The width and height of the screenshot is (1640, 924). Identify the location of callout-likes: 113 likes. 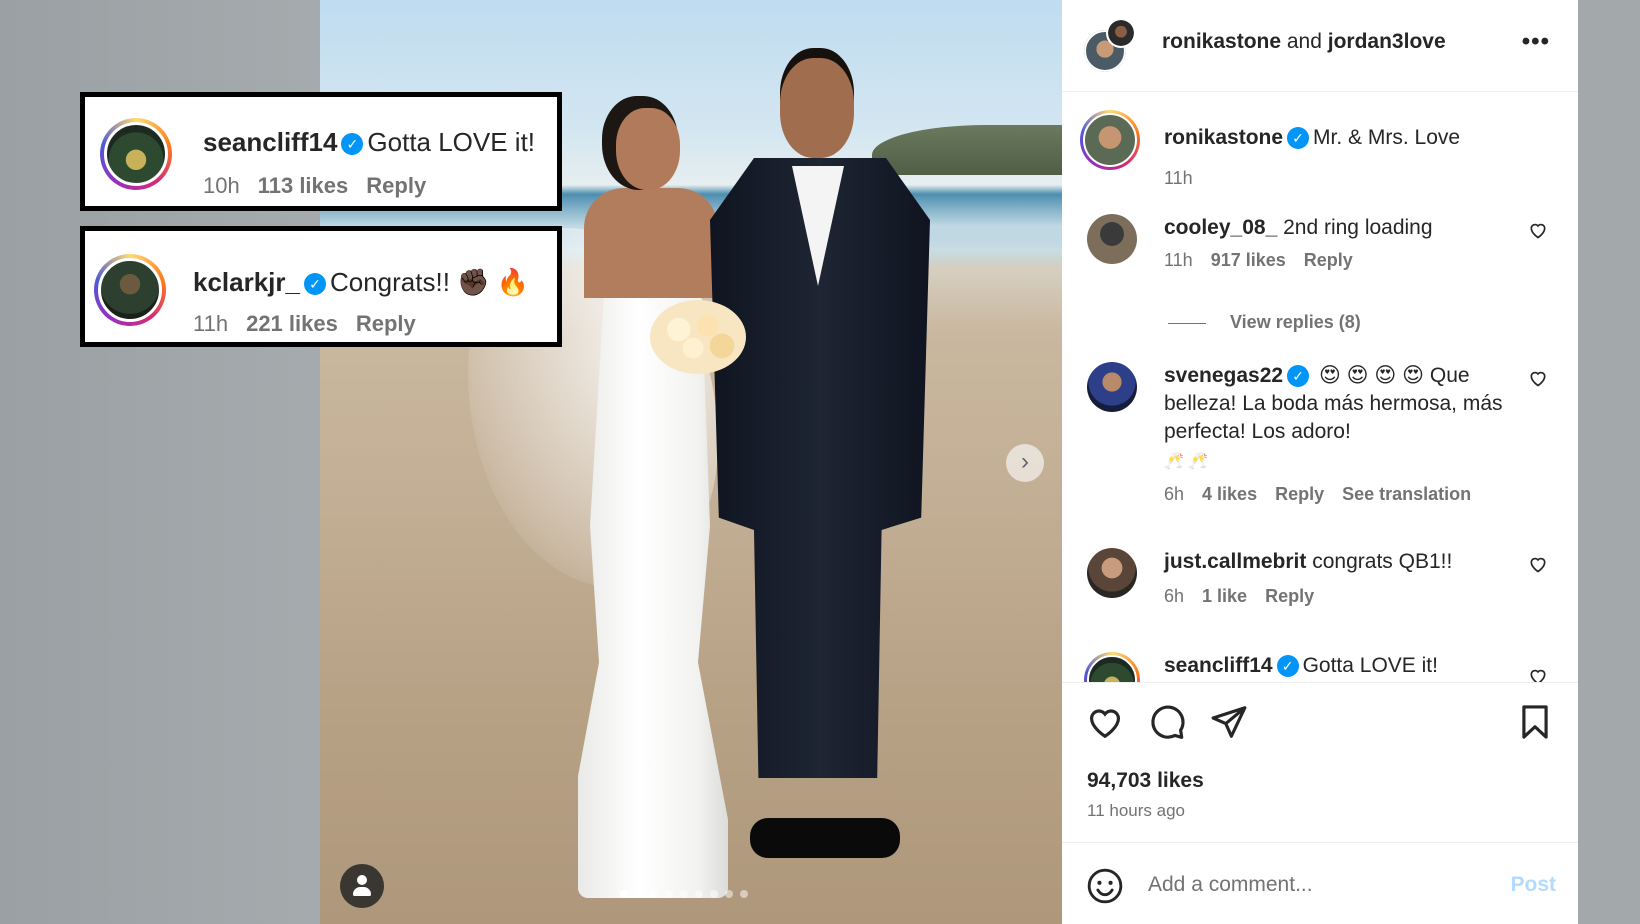
(303, 185).